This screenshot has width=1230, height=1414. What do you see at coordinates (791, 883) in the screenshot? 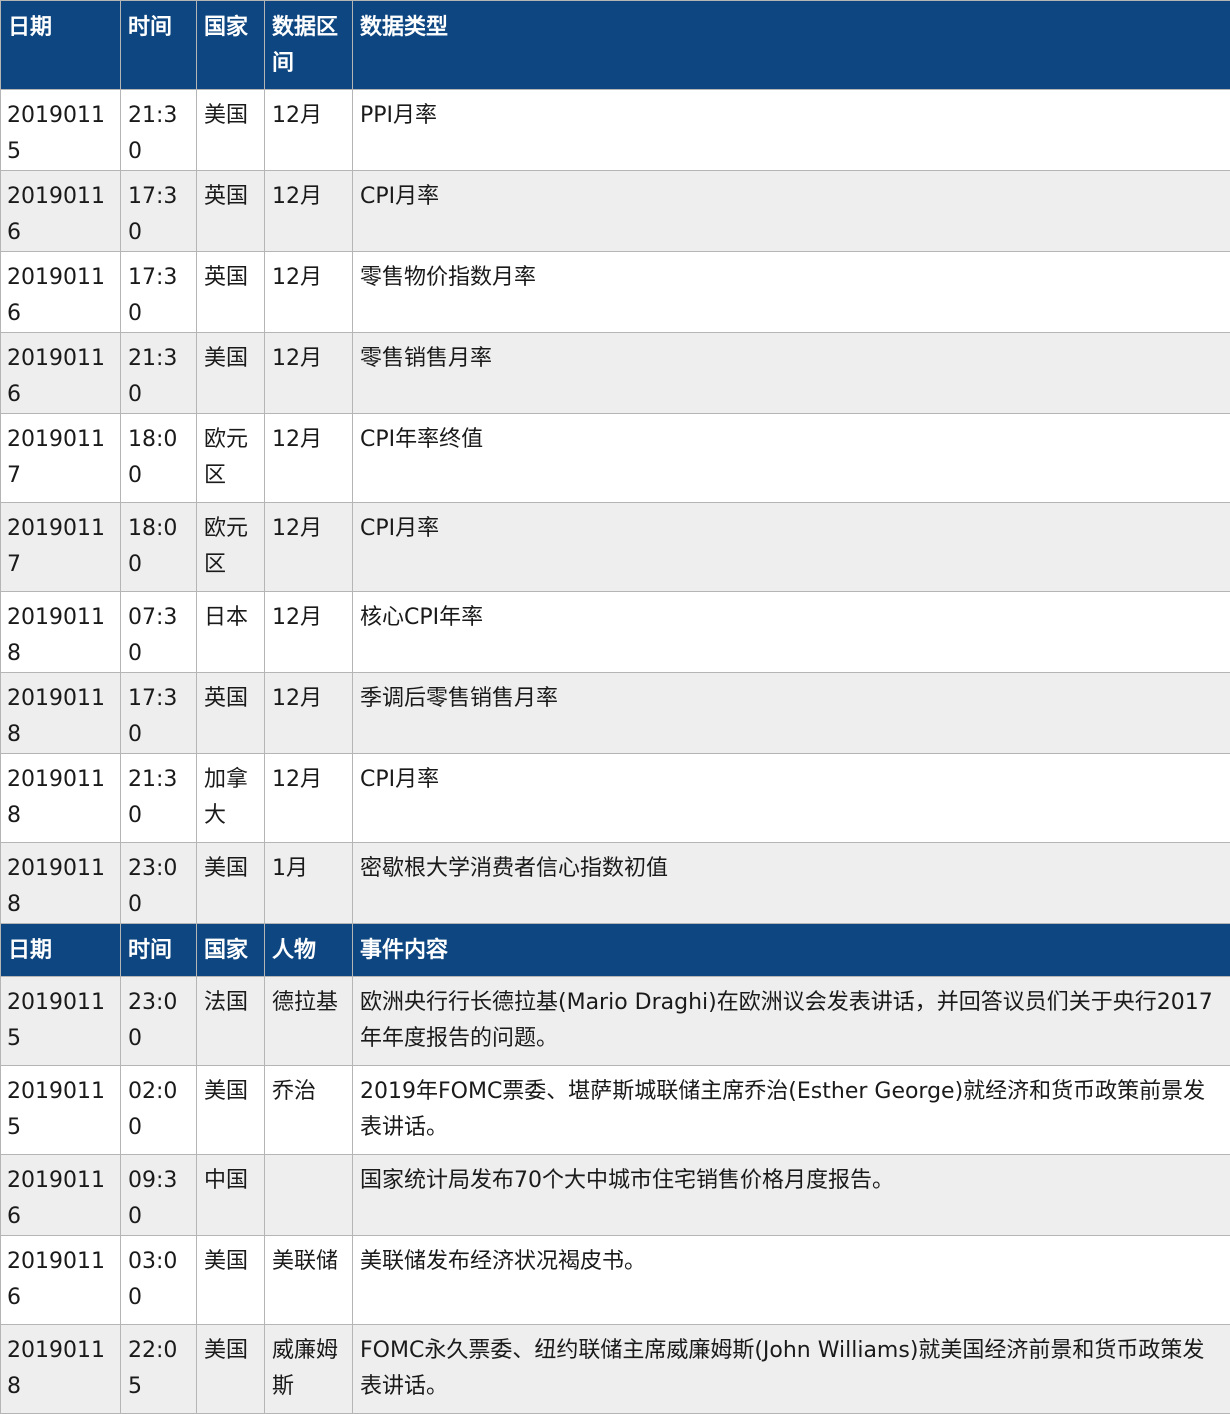
I see `cell-data-type: 密歇根大学消费者信心指数初值` at bounding box center [791, 883].